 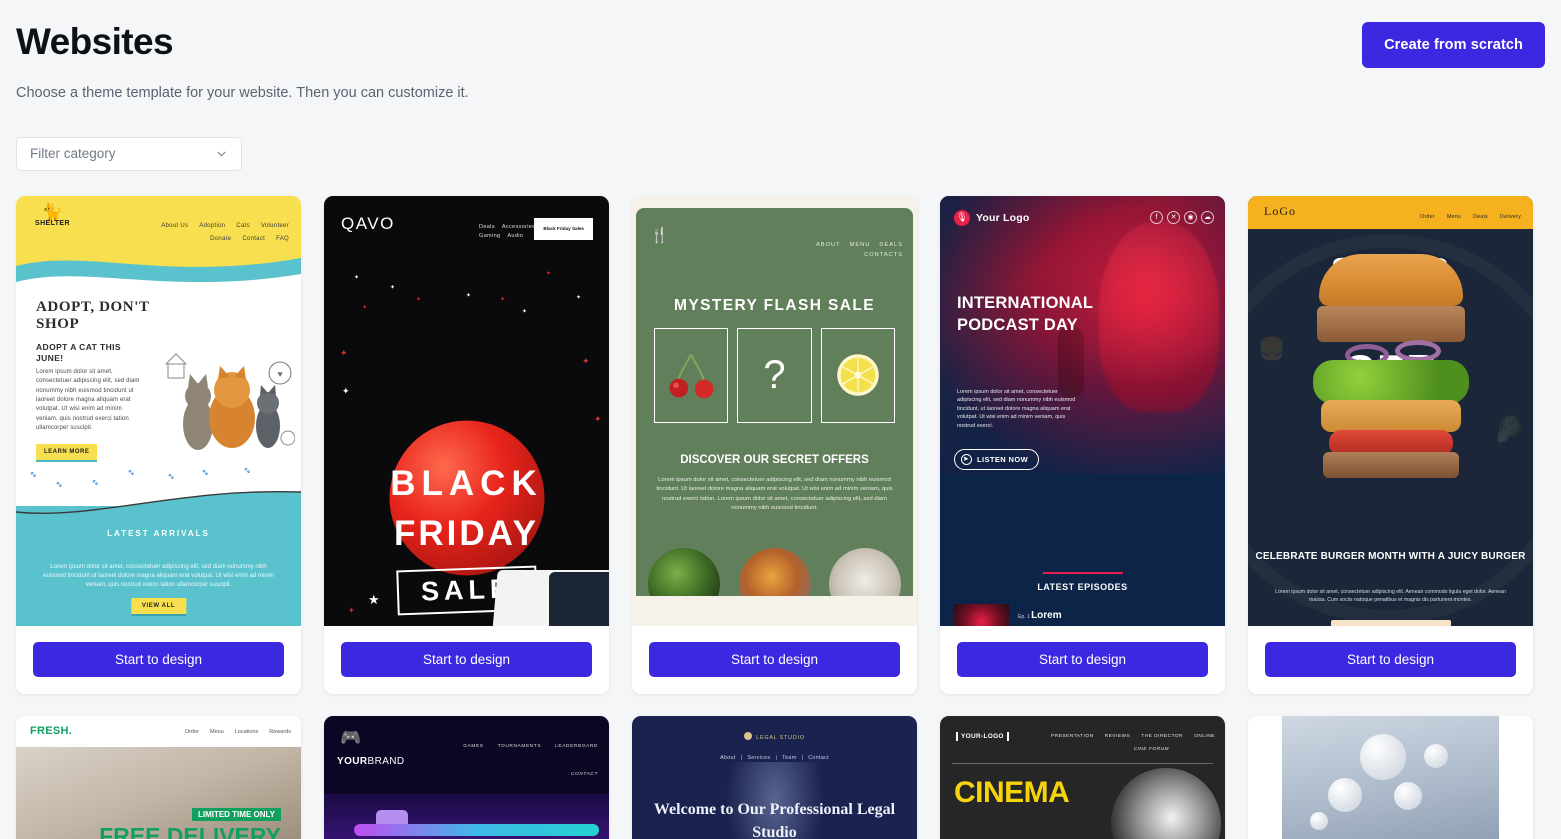 I want to click on burger-bottom-patty, so click(x=1390, y=464).